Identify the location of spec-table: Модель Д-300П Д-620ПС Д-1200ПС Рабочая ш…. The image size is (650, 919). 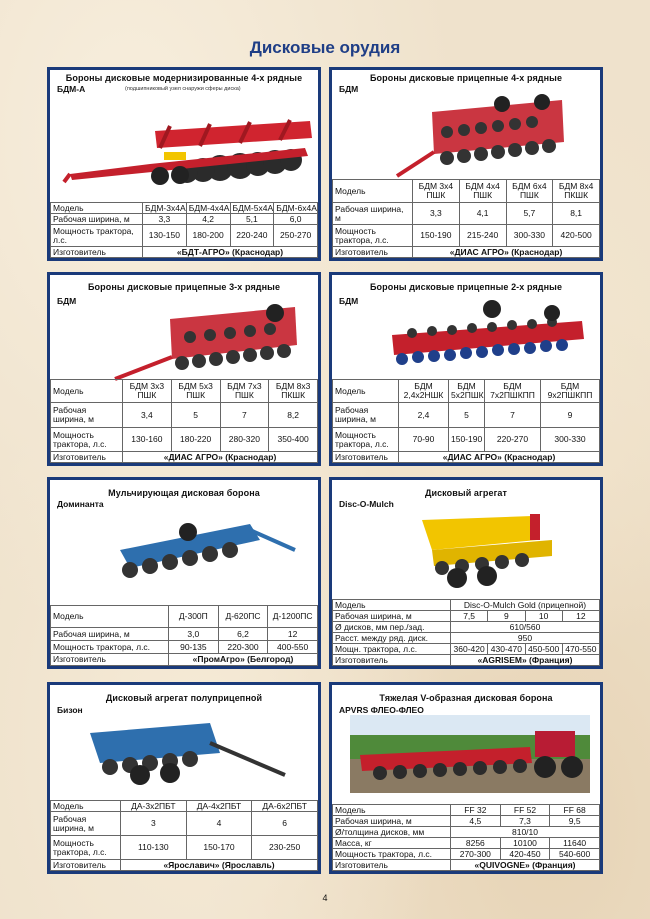
(184, 635).